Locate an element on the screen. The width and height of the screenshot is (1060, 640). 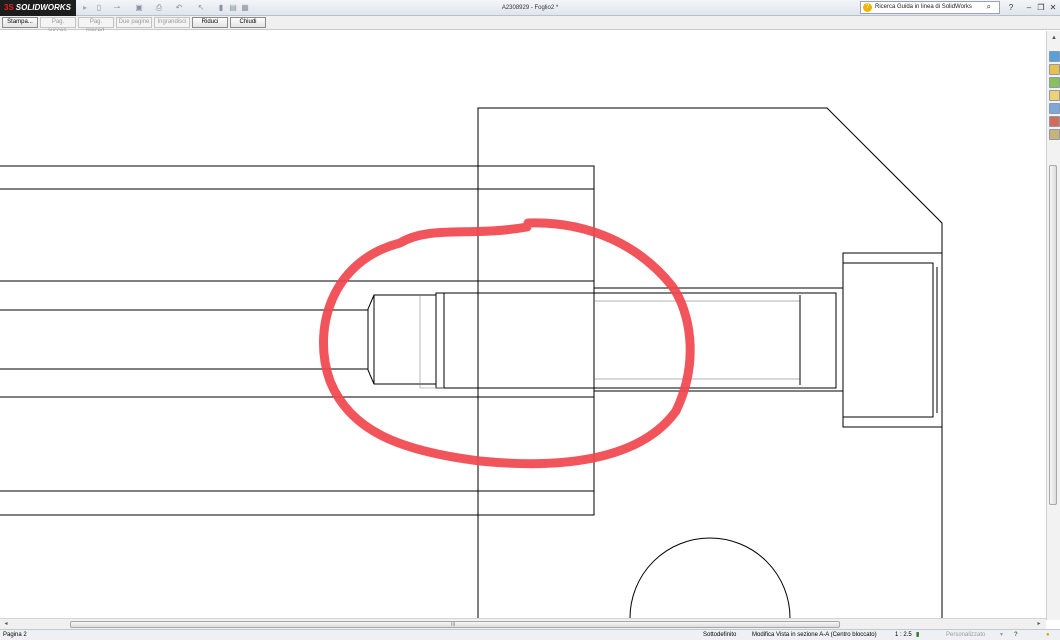
two-pages-button: Due pagine is located at coordinates (134, 22).